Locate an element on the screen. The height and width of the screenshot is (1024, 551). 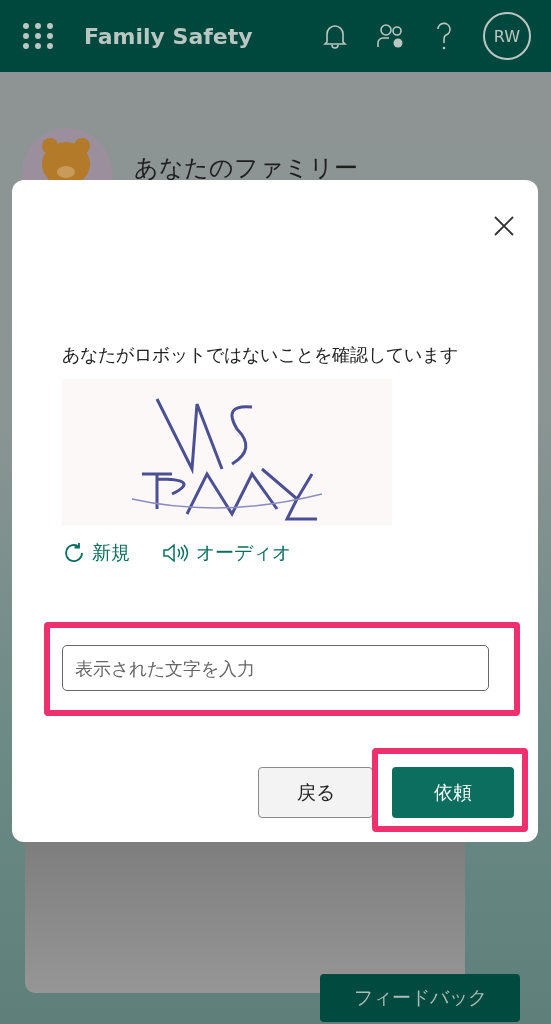
prompt-text: あなたがロボットではないことを確認しています is located at coordinates (260, 355).